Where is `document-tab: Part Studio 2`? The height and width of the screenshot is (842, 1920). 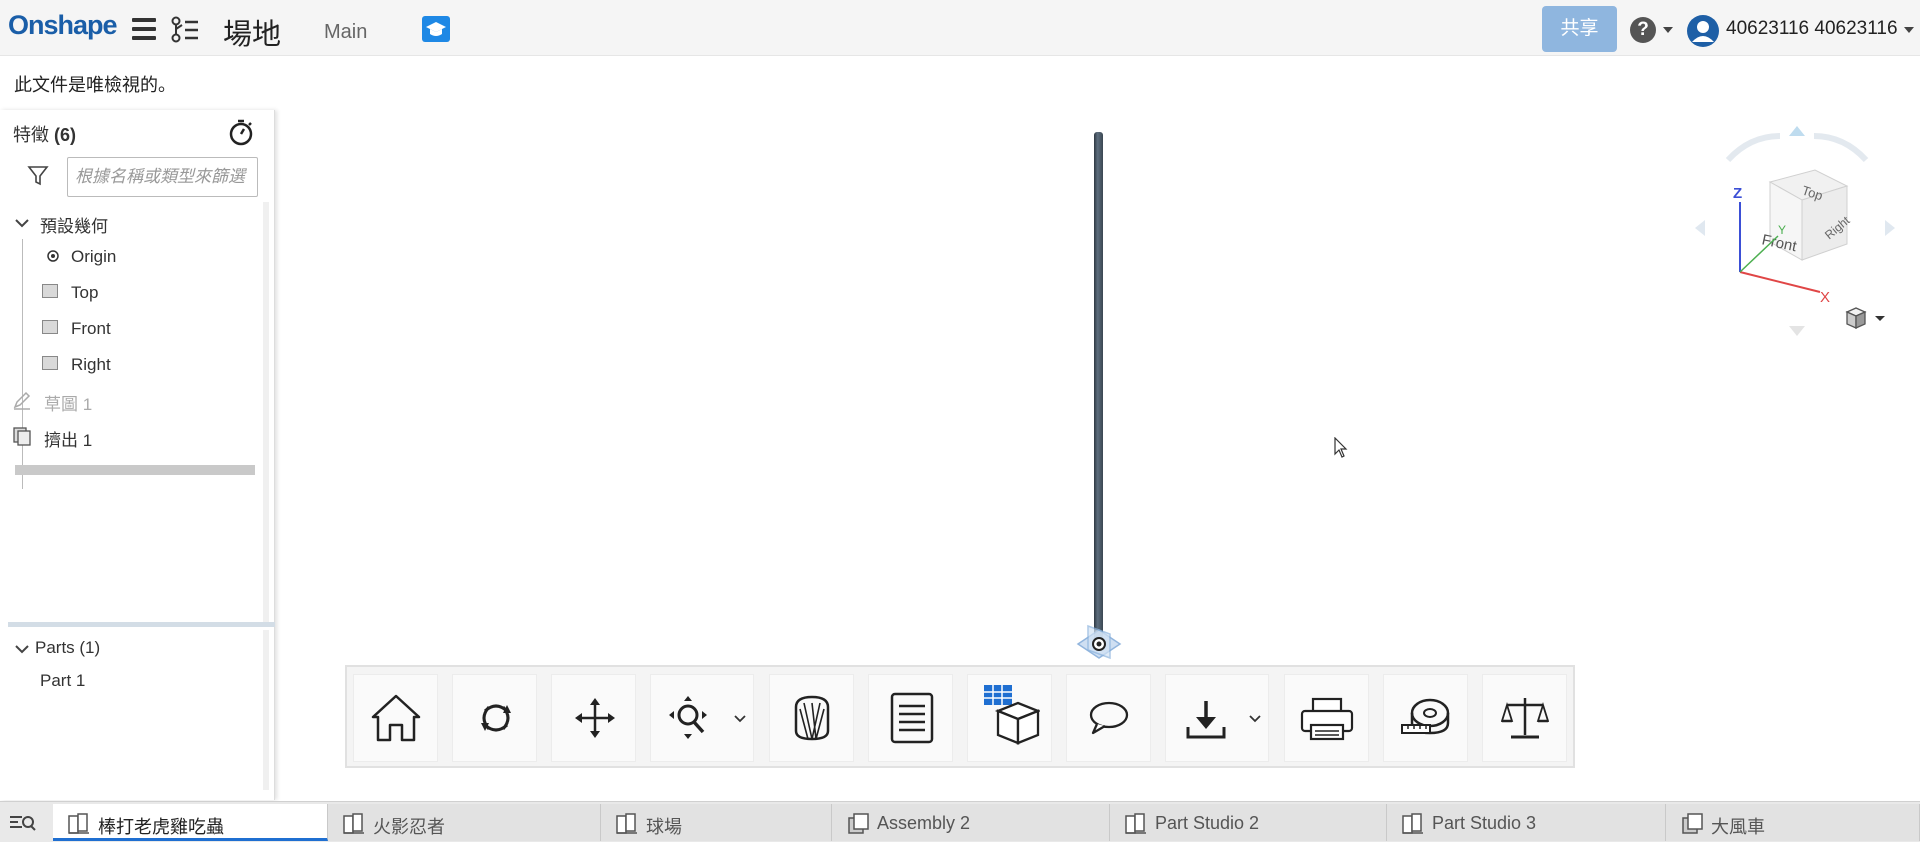
document-tab: Part Studio 2 is located at coordinates (1248, 822).